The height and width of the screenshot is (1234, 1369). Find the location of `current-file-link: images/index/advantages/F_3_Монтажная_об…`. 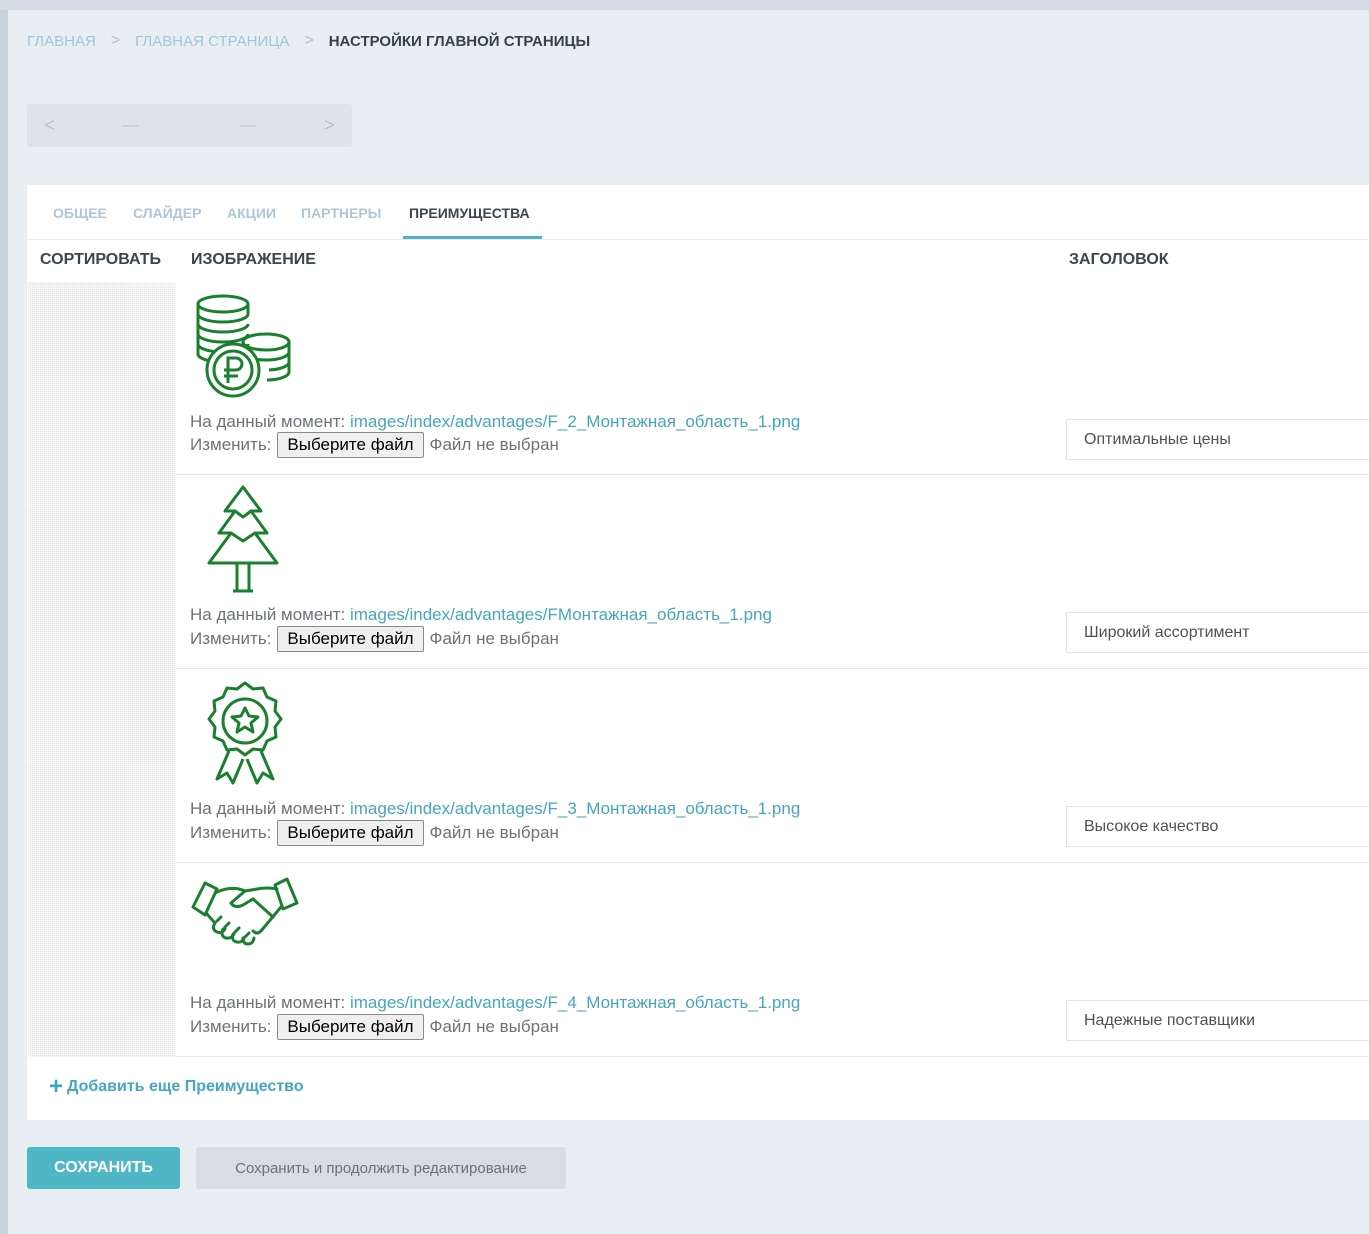

current-file-link: images/index/advantages/F_3_Монтажная_об… is located at coordinates (575, 808).